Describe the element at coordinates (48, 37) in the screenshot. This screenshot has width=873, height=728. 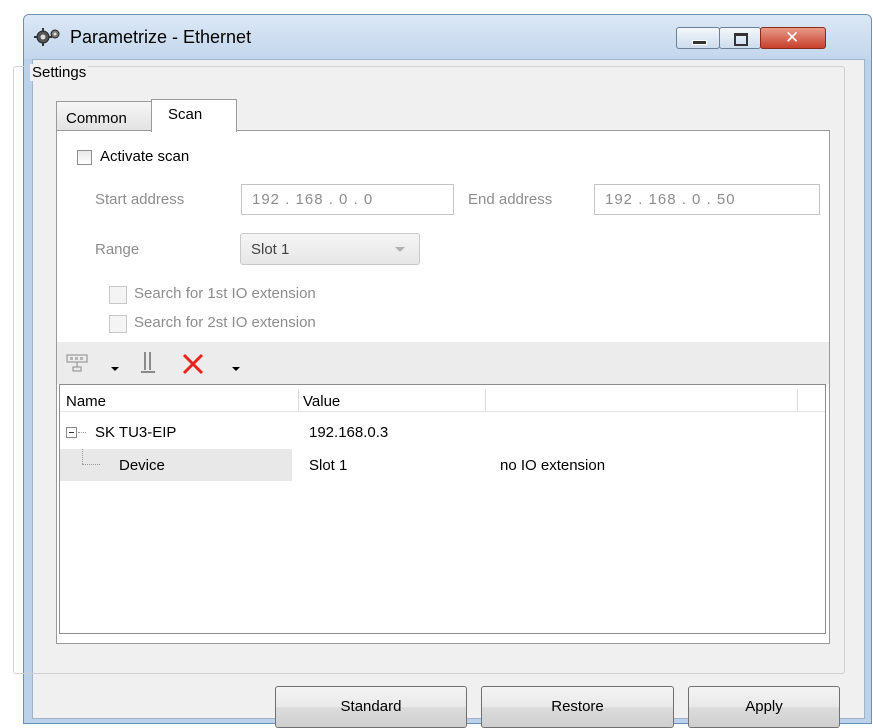
I see `gear-icon` at that location.